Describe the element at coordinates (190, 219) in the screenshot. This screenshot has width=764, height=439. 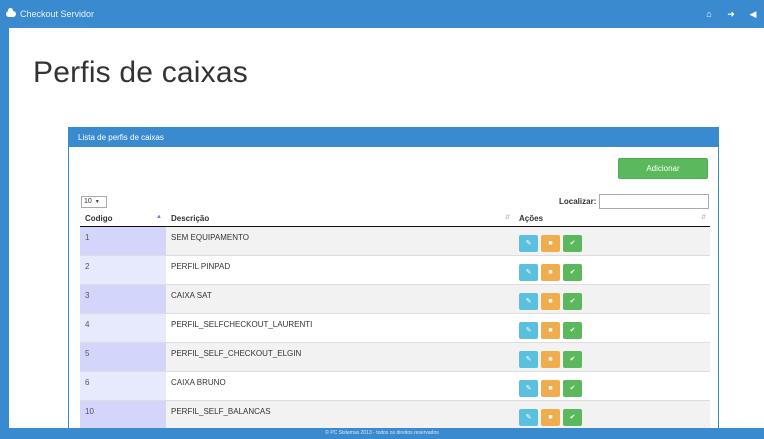
I see `column-header-label: Descrição` at that location.